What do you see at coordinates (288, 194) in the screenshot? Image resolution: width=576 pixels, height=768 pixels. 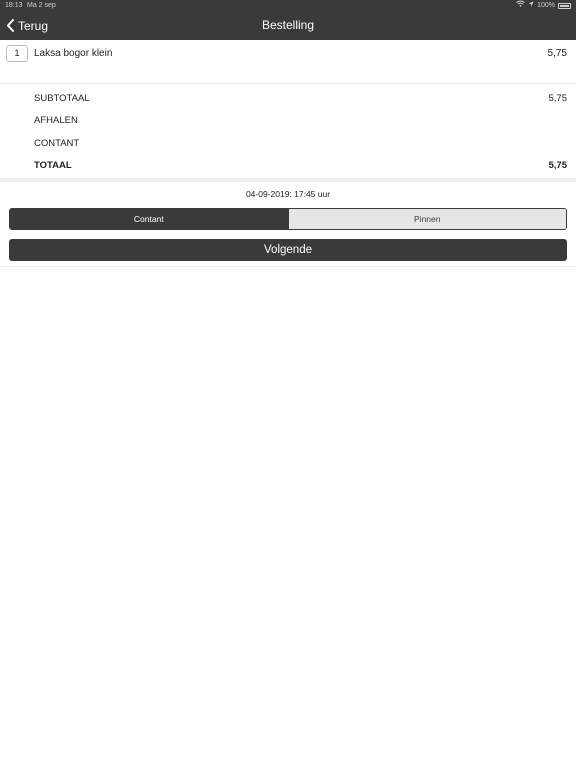 I see `pickup-datetime: 04-09-2019: 17:45 uur` at bounding box center [288, 194].